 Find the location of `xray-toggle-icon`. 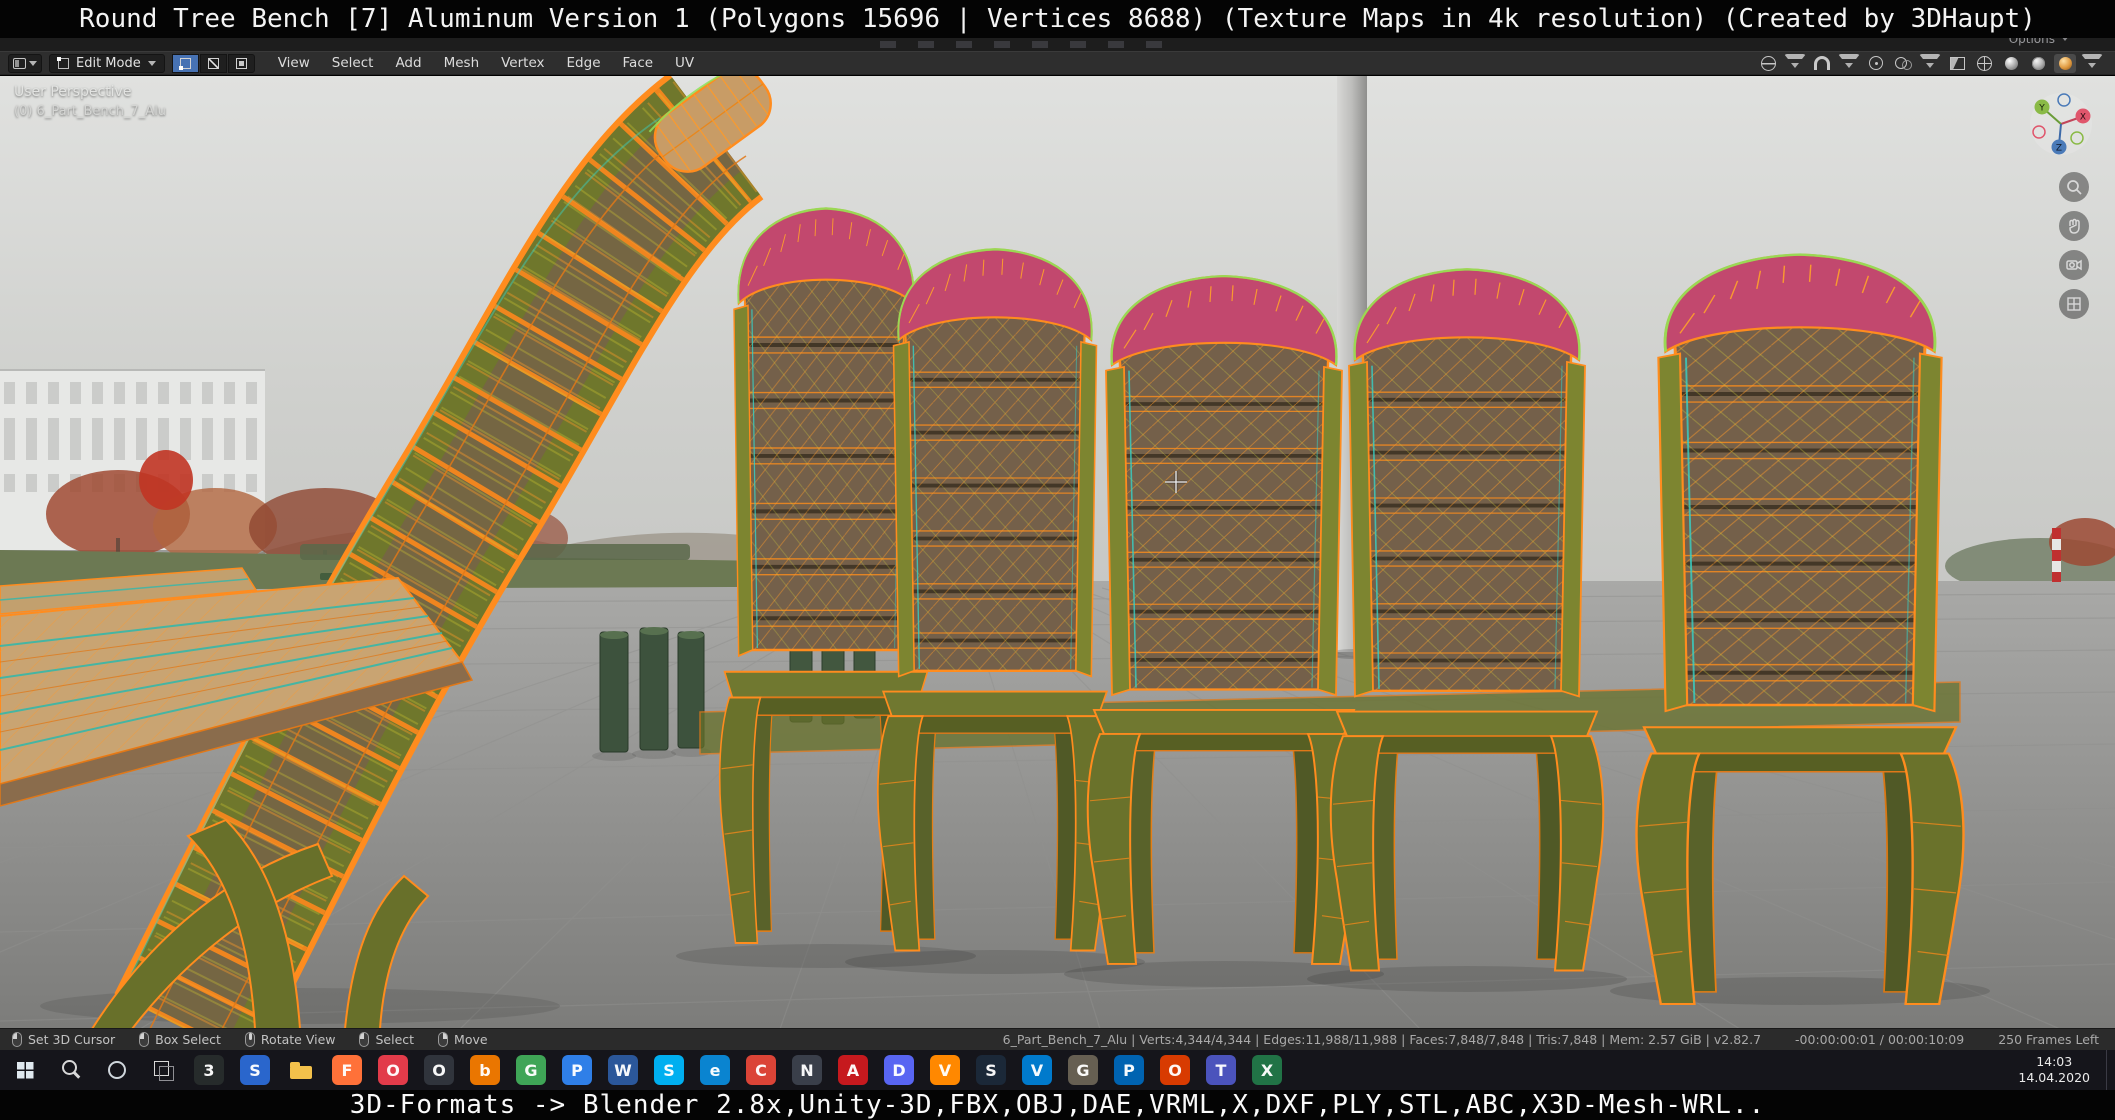

xray-toggle-icon is located at coordinates (1957, 63).